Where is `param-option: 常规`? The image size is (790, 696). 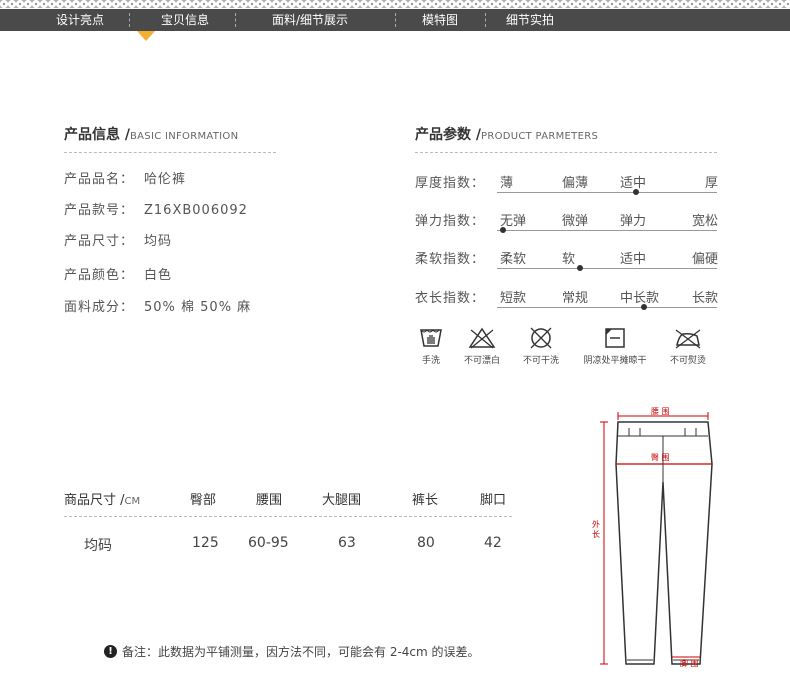
param-option: 常规 is located at coordinates (575, 298).